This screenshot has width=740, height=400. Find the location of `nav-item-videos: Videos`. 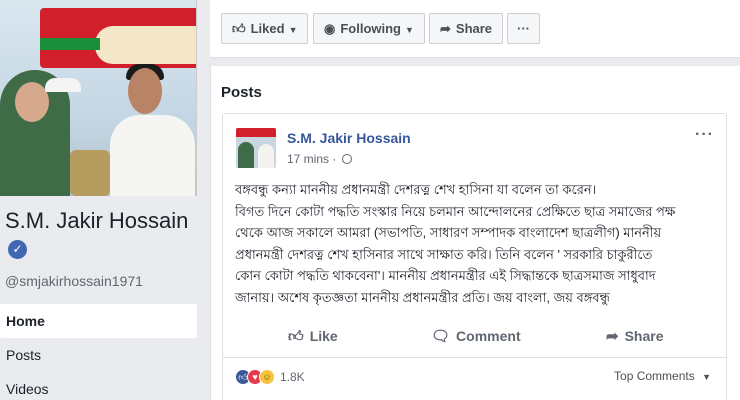

nav-item-videos: Videos is located at coordinates (98, 386).